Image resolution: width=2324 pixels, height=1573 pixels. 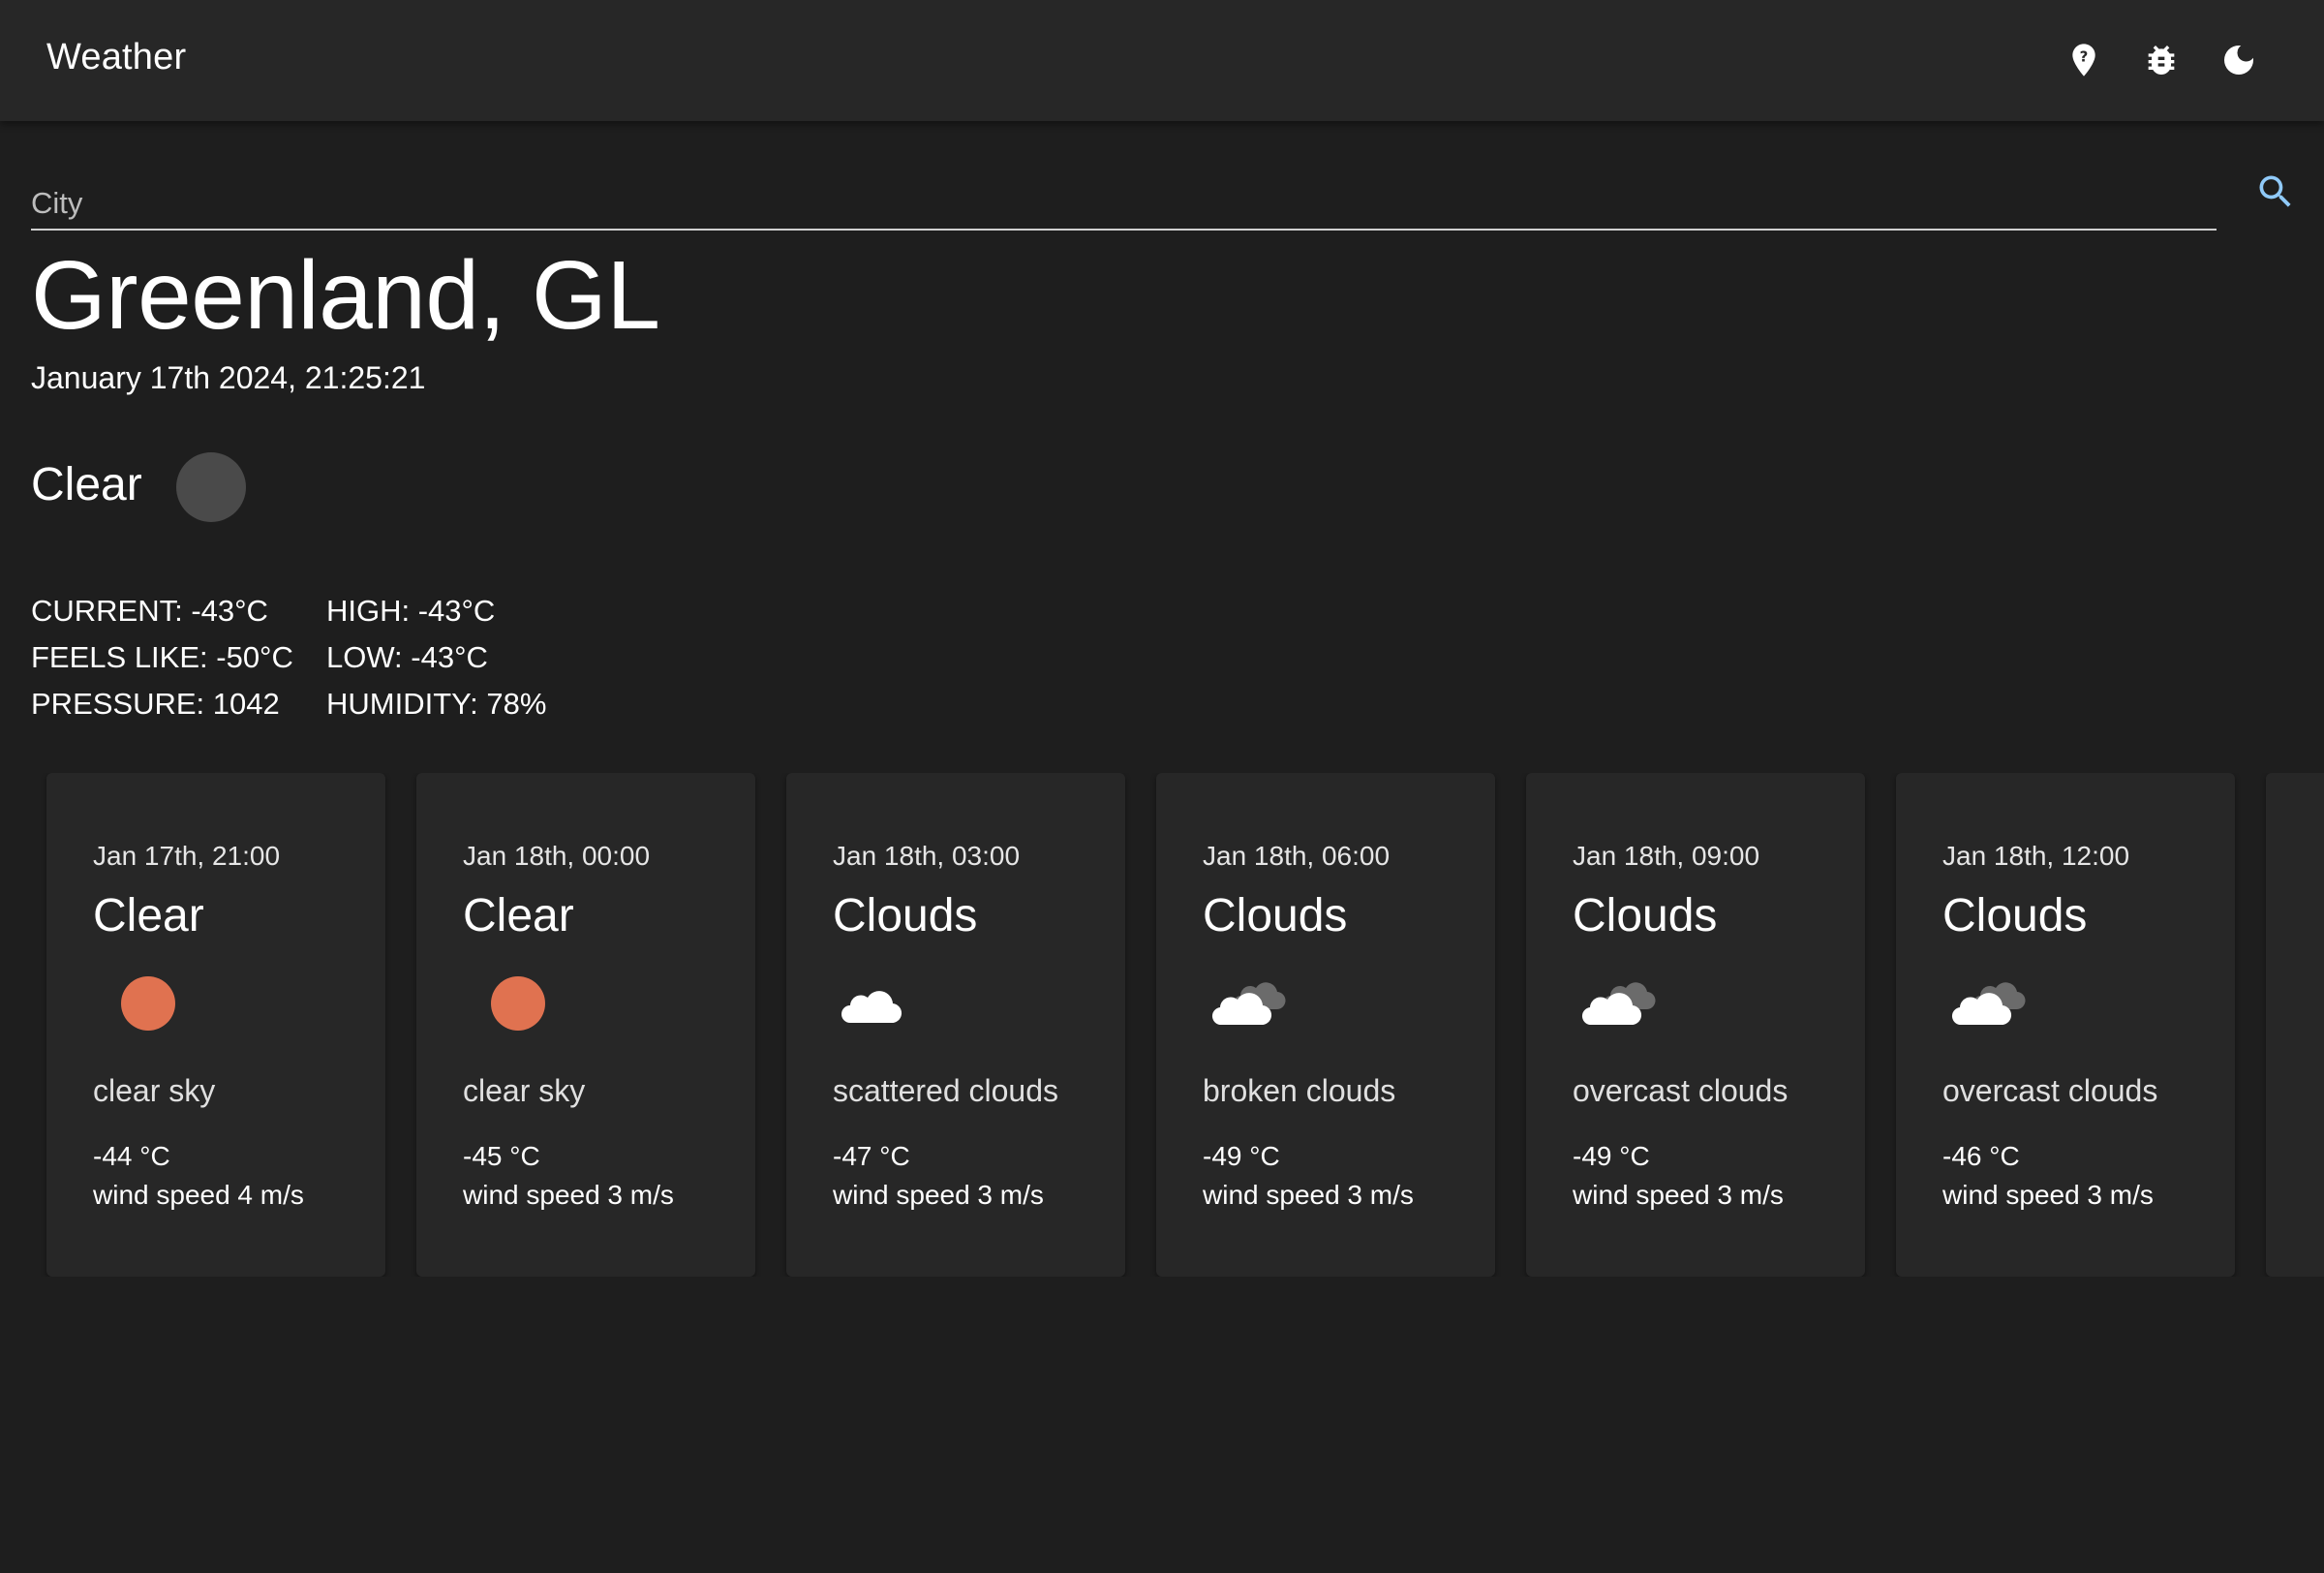 I want to click on stat-low: LOW: -43°C, so click(x=407, y=657).